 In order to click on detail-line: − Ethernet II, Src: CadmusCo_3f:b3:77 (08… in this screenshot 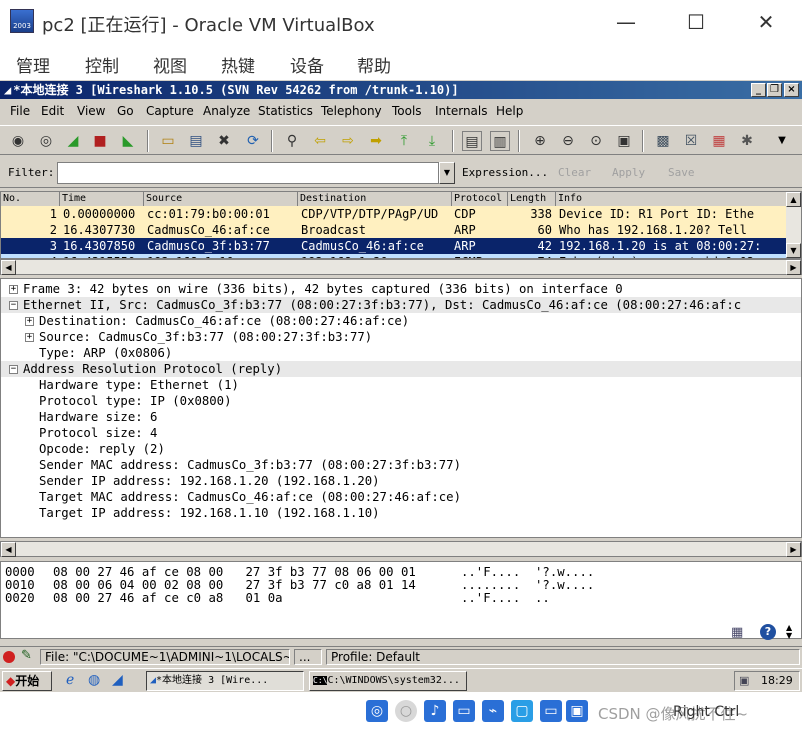, I will do `click(401, 305)`.